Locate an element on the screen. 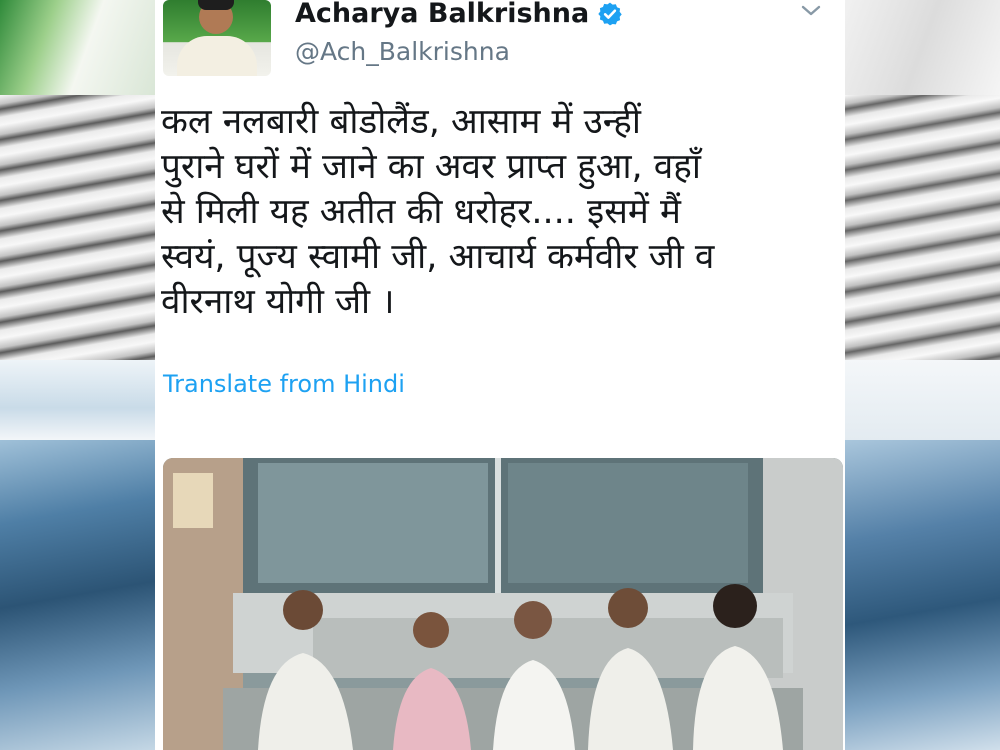  verified-badge-icon is located at coordinates (610, 14).